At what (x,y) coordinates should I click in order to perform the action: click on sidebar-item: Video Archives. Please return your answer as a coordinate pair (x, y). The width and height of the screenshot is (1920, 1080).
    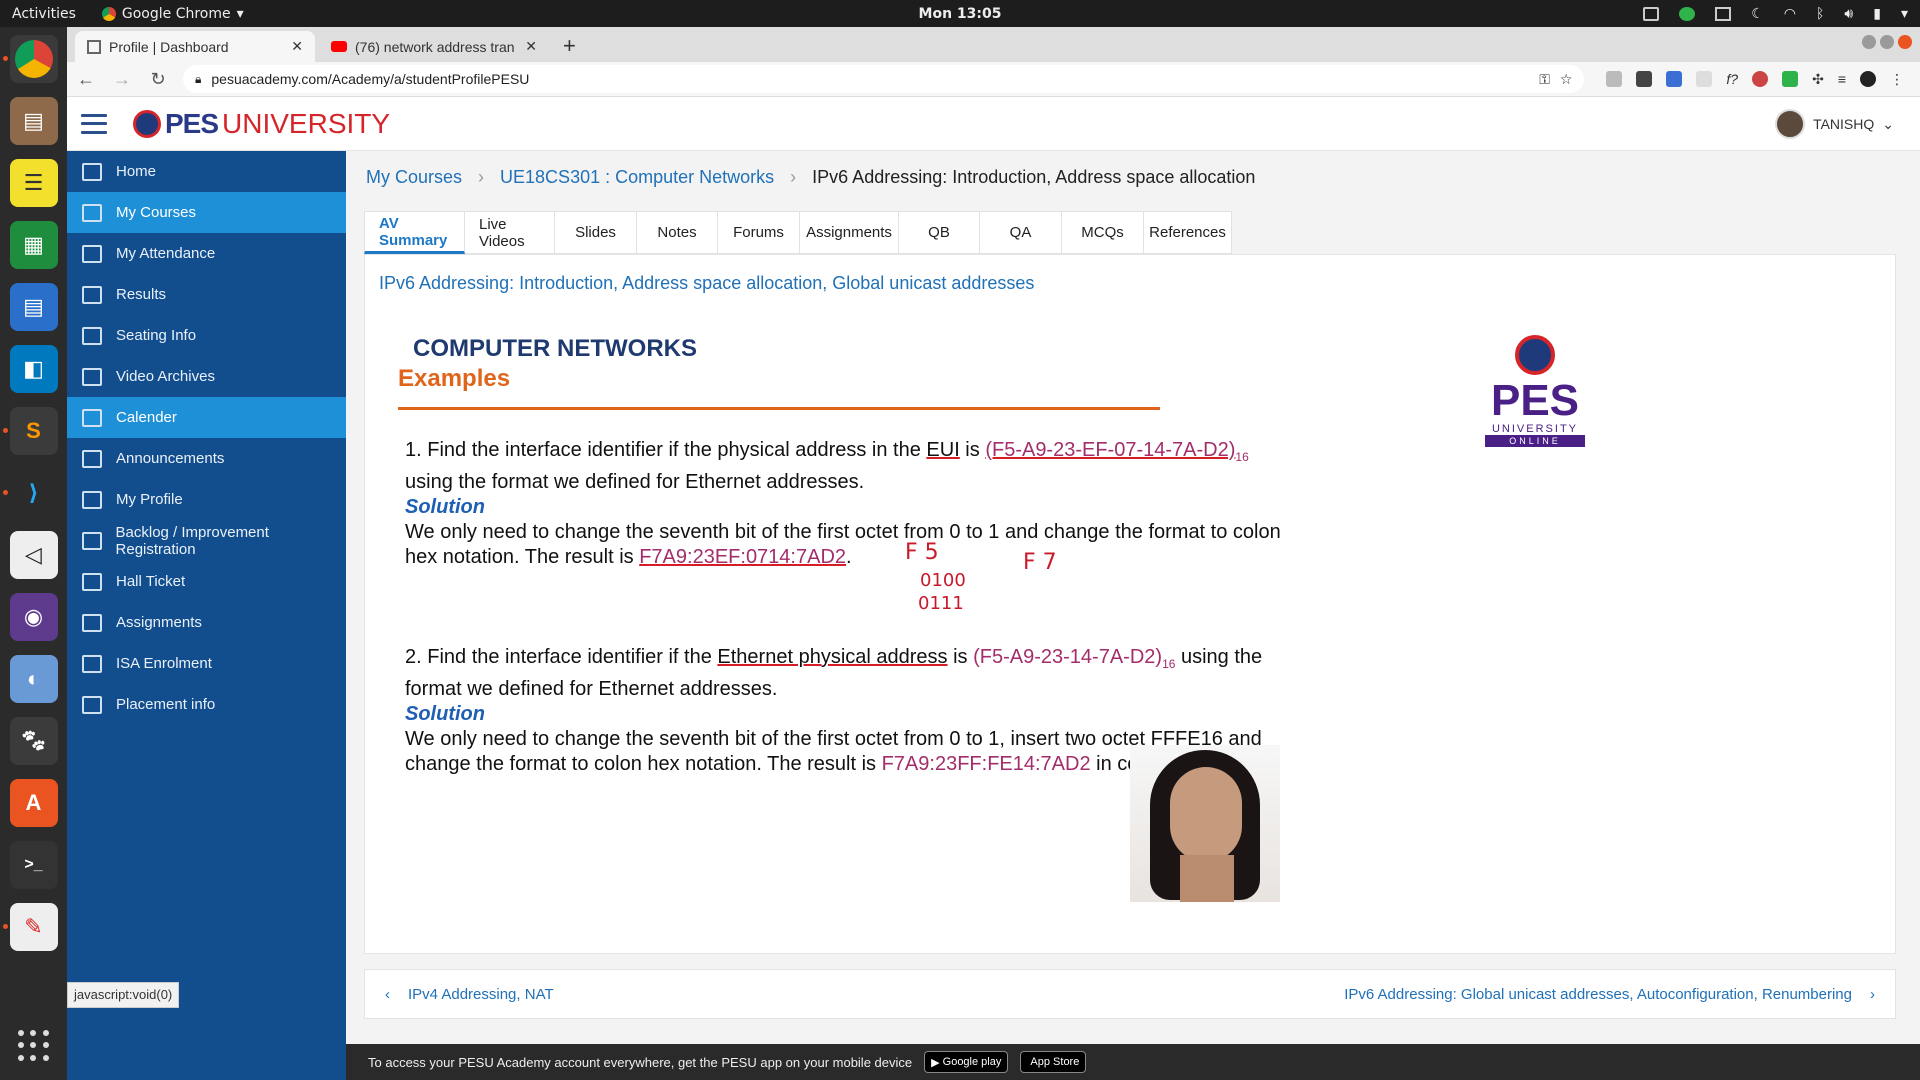
    Looking at the image, I should click on (206, 376).